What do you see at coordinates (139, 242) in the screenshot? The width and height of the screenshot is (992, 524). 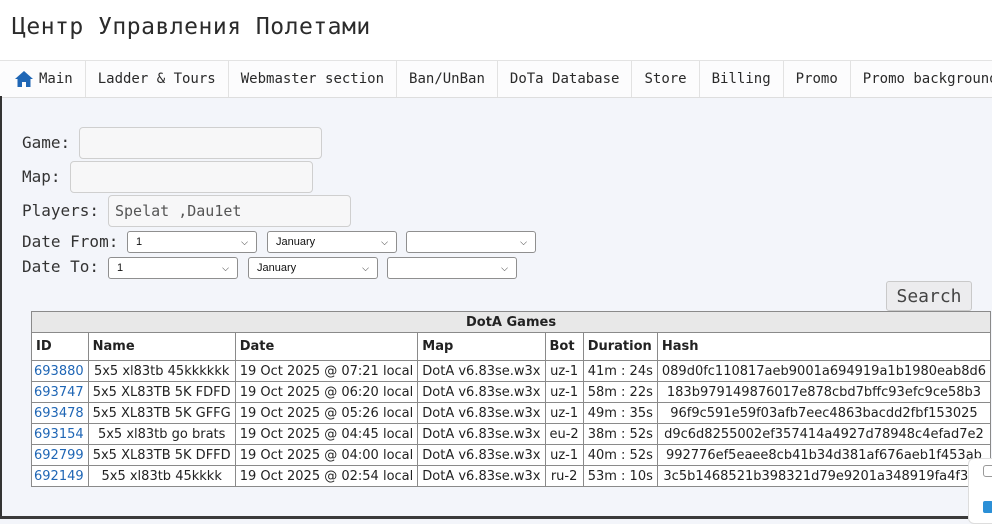 I see `date-from-day-value: 1` at bounding box center [139, 242].